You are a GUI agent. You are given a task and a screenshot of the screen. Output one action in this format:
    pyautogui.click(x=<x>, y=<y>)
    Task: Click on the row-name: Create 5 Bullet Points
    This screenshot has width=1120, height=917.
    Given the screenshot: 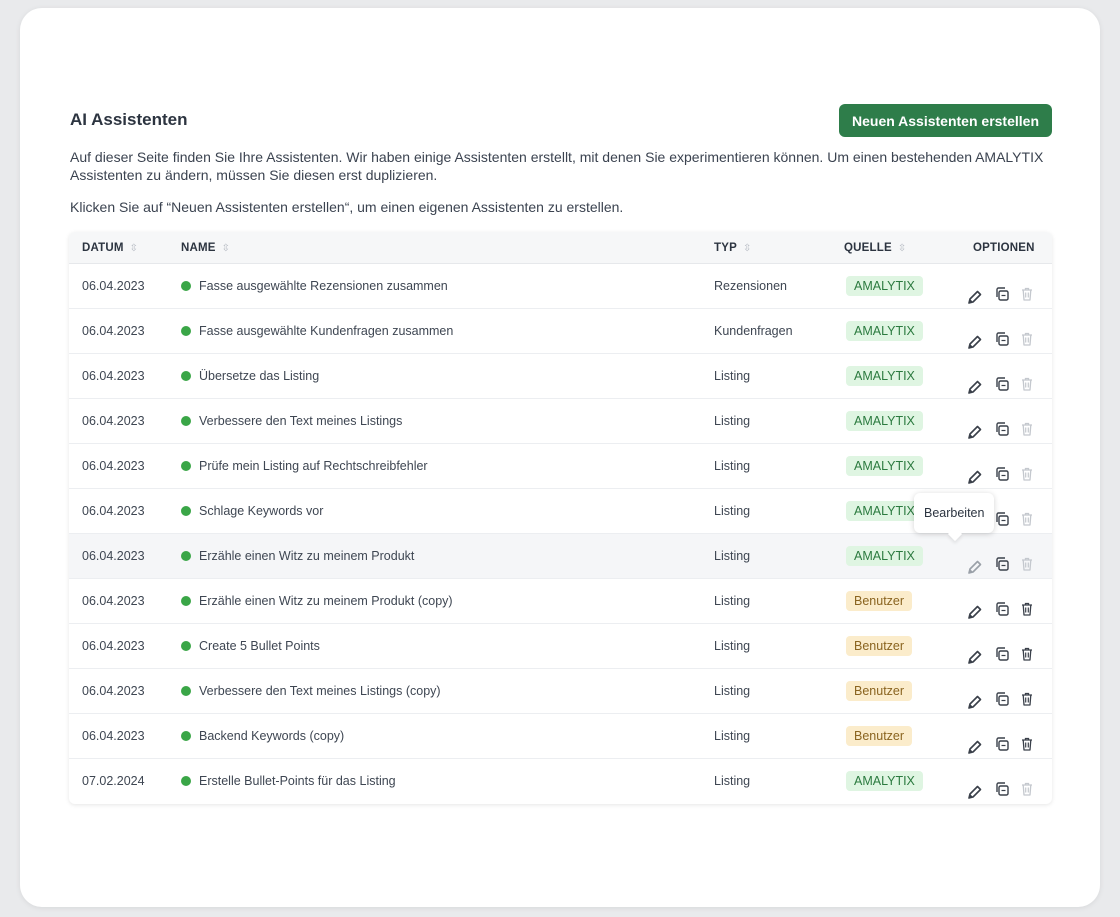 What is the action you would take?
    pyautogui.click(x=250, y=646)
    